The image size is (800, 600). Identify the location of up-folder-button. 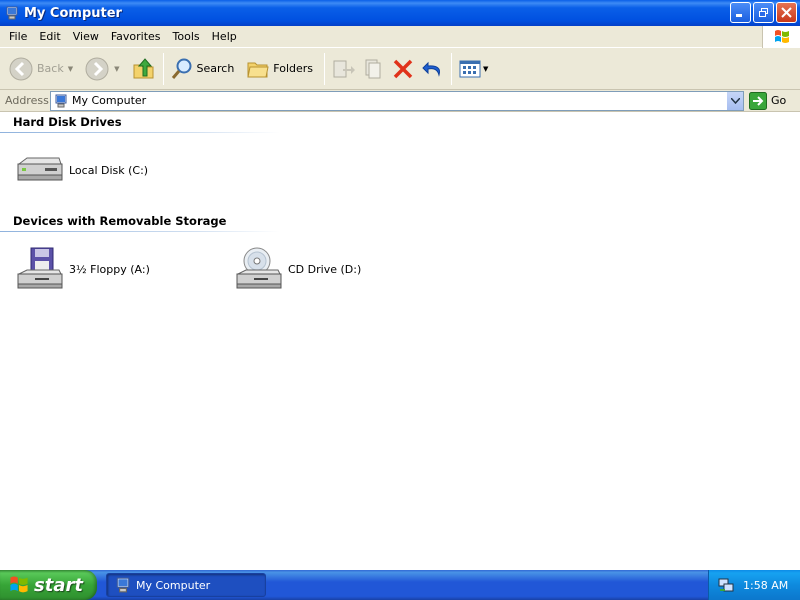
(144, 69).